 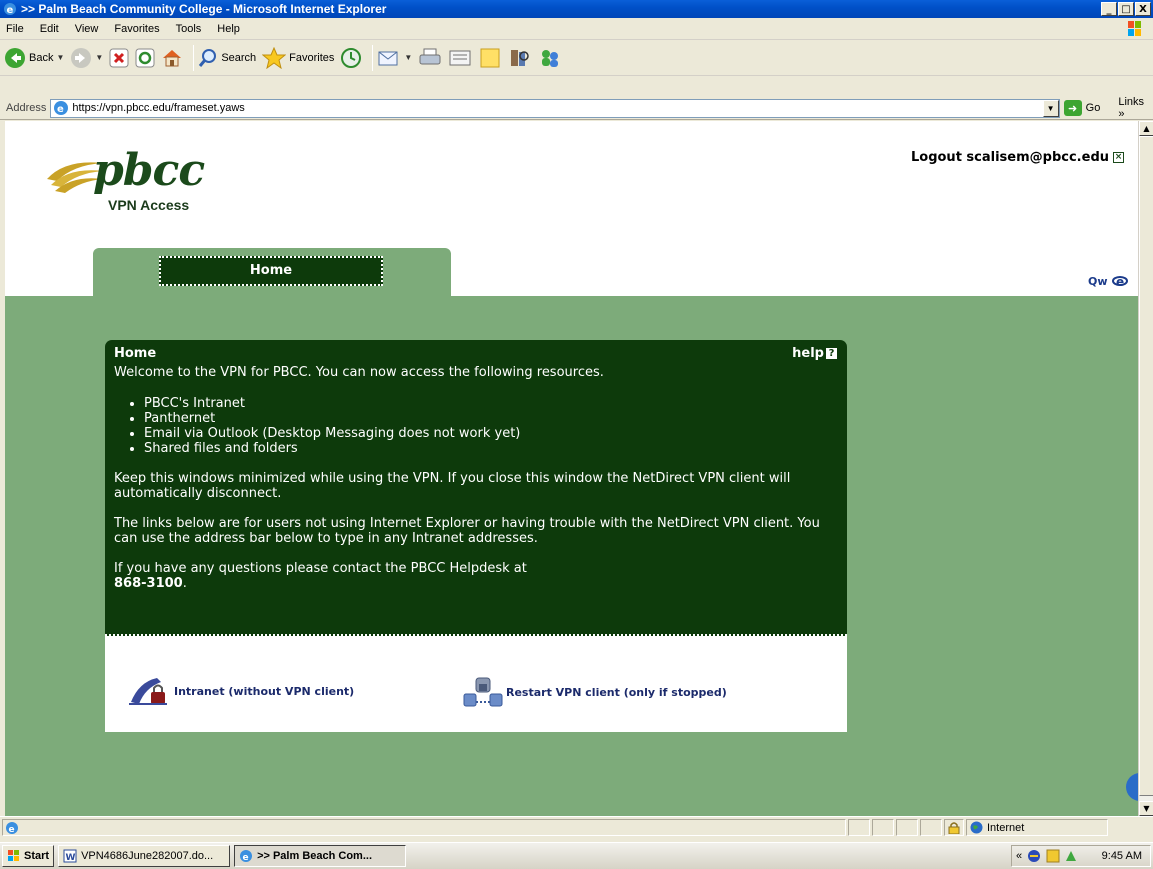 What do you see at coordinates (576, 827) in the screenshot?
I see `status-bar: e Internet` at bounding box center [576, 827].